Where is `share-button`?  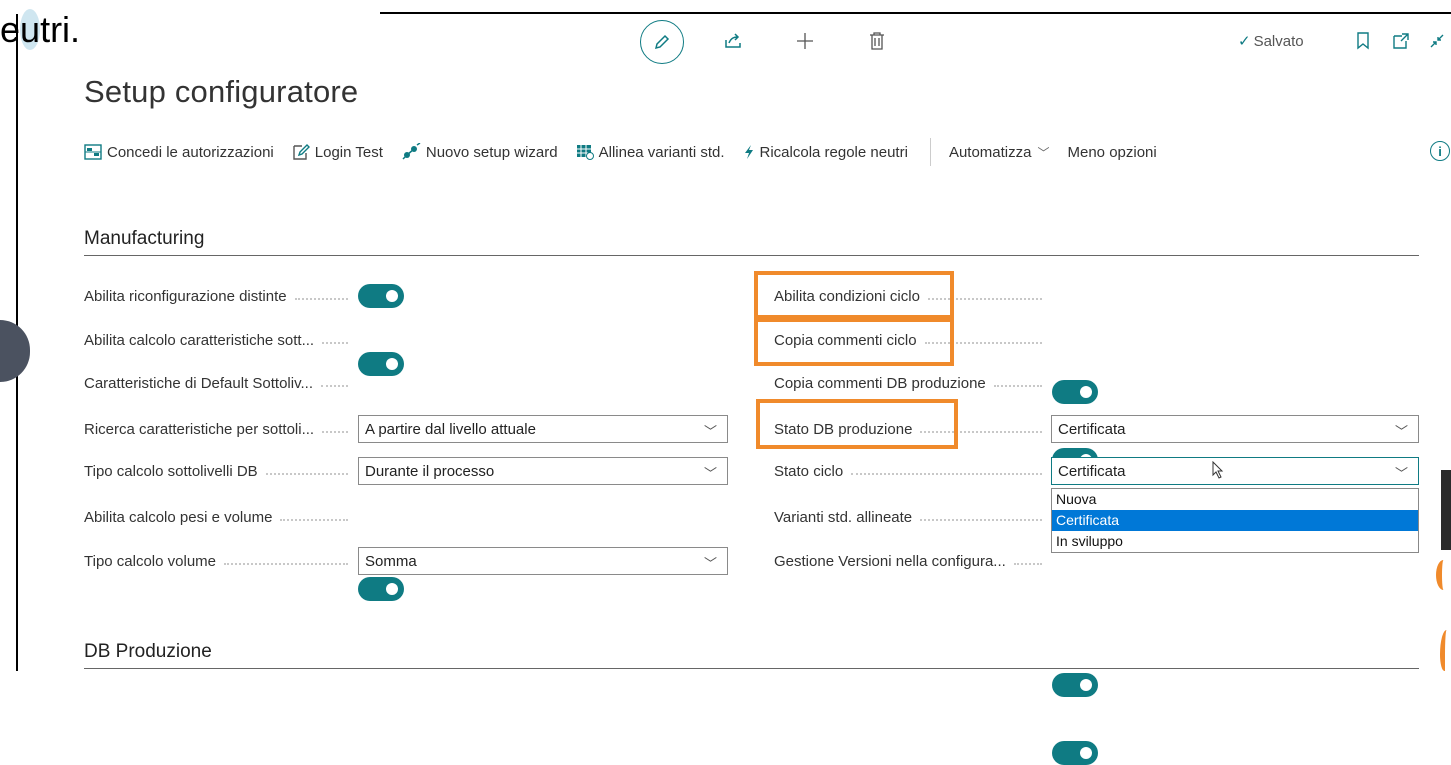
share-button is located at coordinates (733, 41).